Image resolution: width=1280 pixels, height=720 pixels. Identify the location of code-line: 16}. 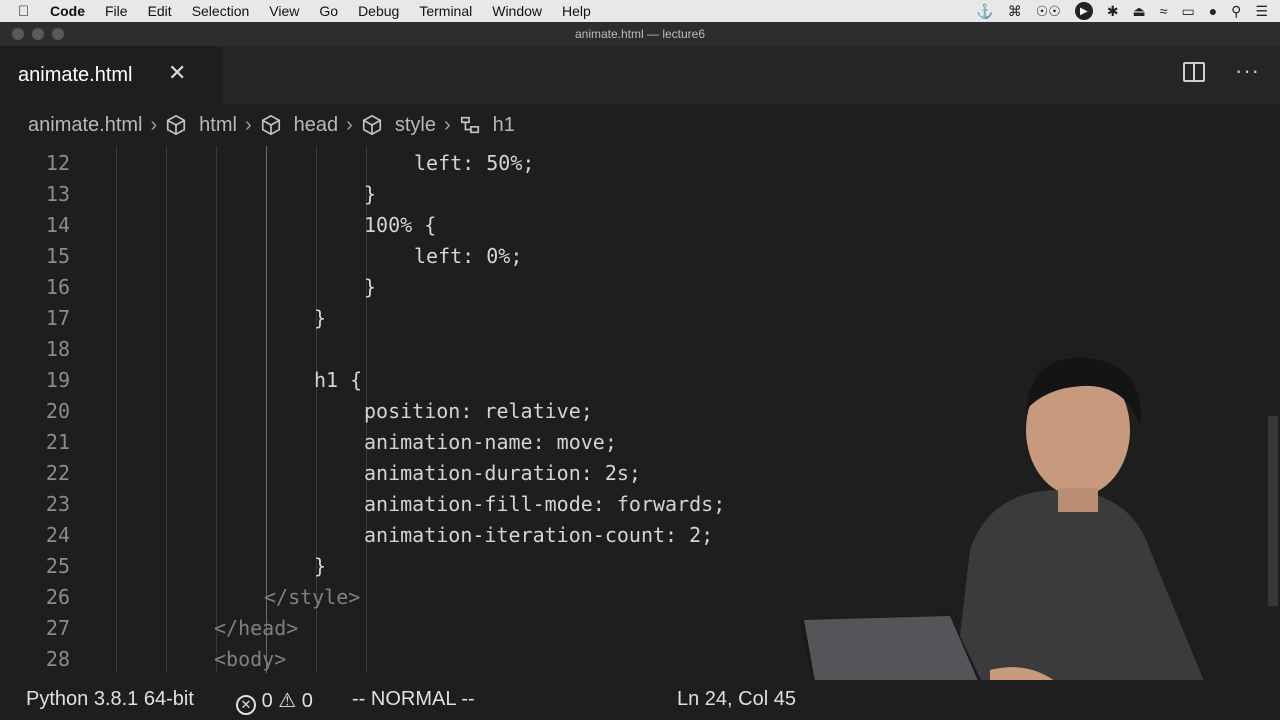
(630, 287).